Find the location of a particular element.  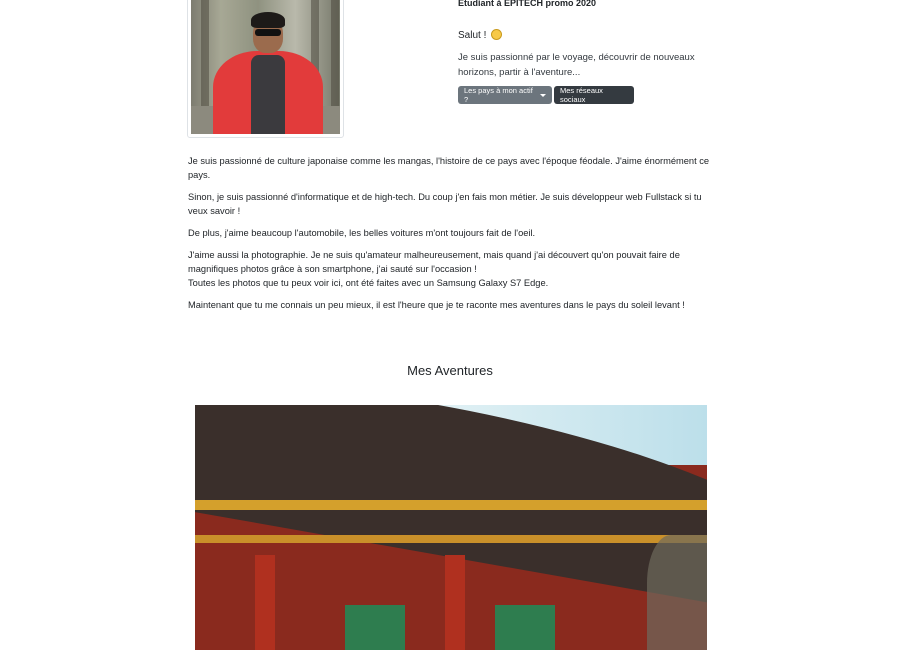

tagline: Etudiant à EPITECH promo 2020 is located at coordinates (527, 4).